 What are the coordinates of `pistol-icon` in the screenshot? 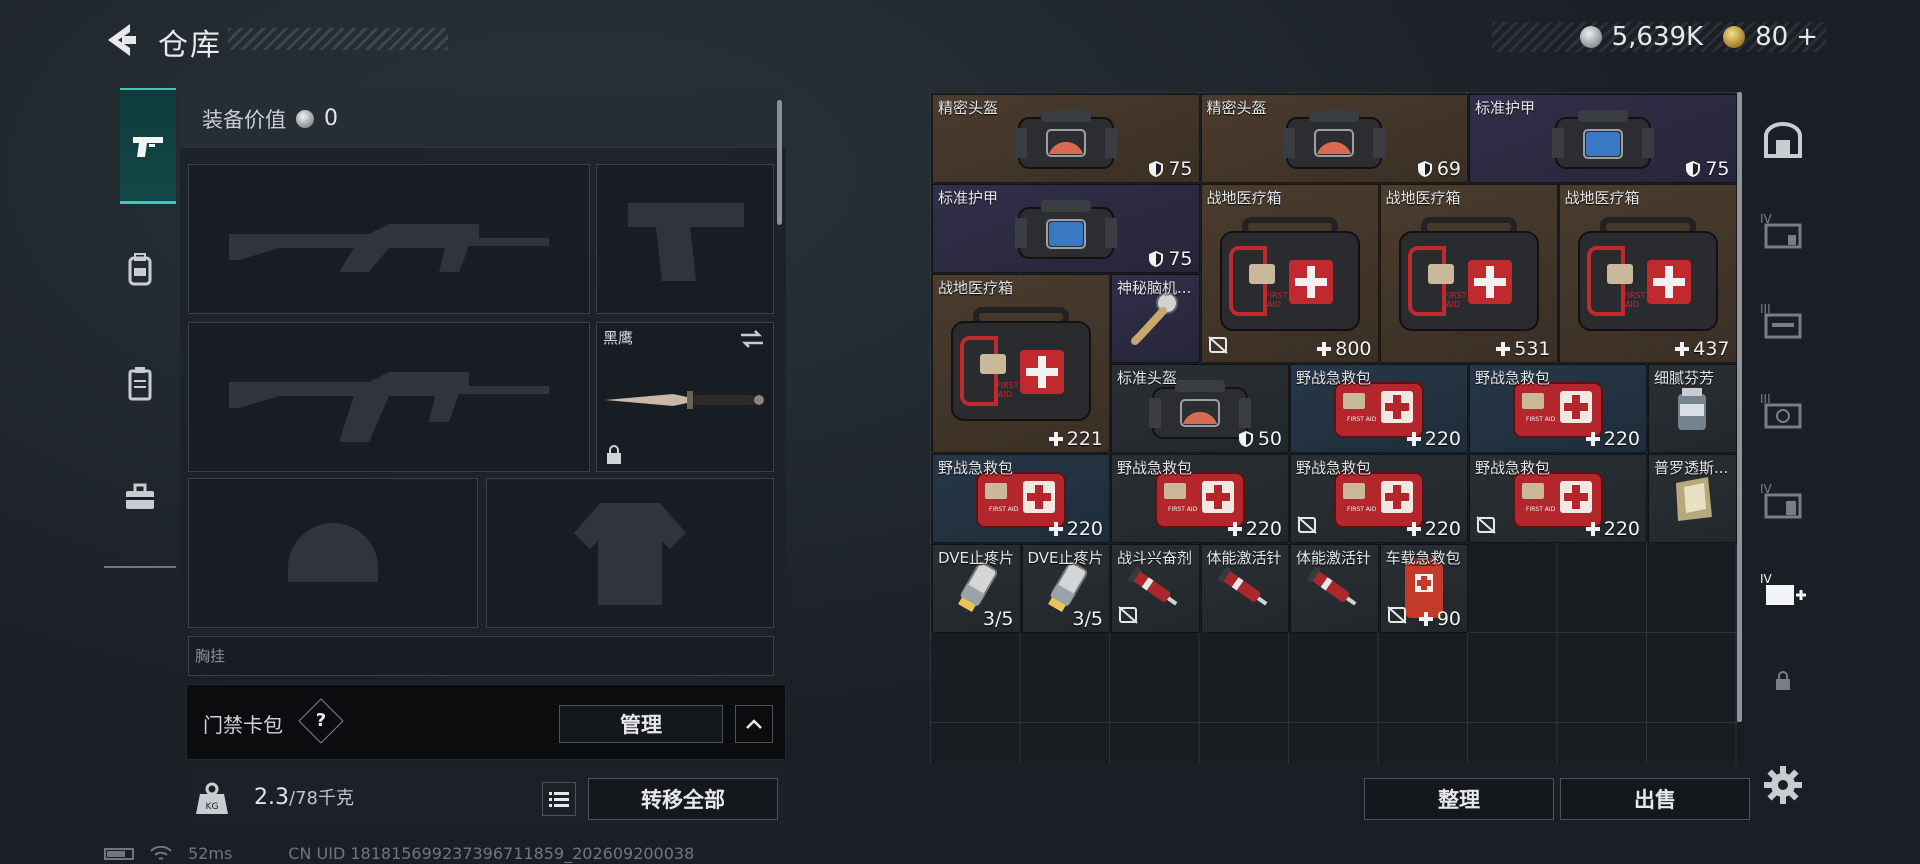 It's located at (148, 146).